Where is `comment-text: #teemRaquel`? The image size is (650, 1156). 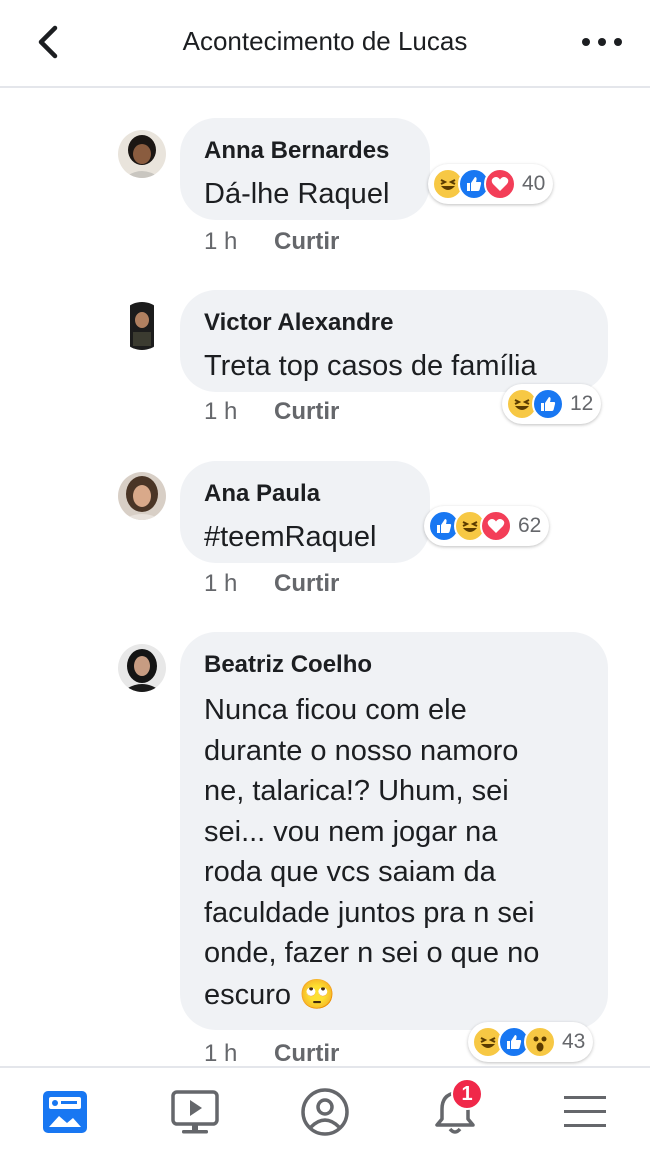
comment-text: #teemRaquel is located at coordinates (290, 537).